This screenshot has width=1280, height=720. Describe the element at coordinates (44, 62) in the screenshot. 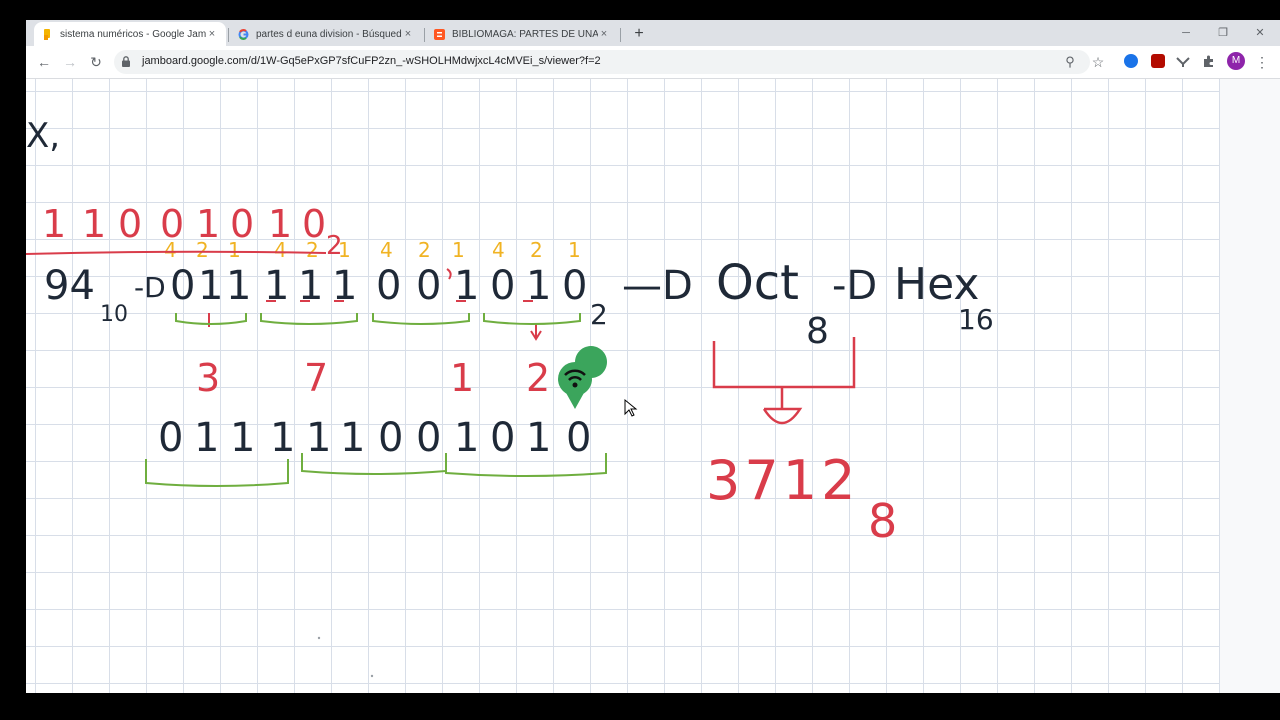

I see `back-button: ←` at that location.